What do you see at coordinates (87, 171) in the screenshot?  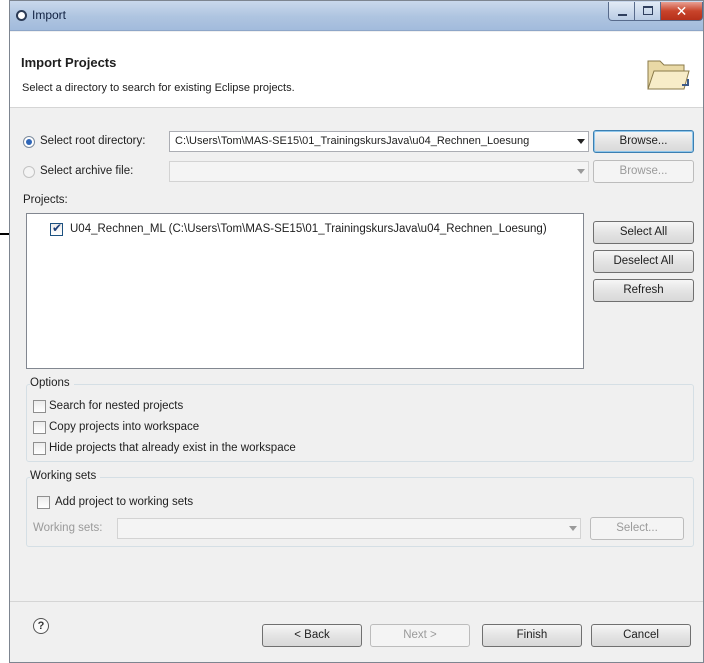 I see `archive-file-label: Select archive file:` at bounding box center [87, 171].